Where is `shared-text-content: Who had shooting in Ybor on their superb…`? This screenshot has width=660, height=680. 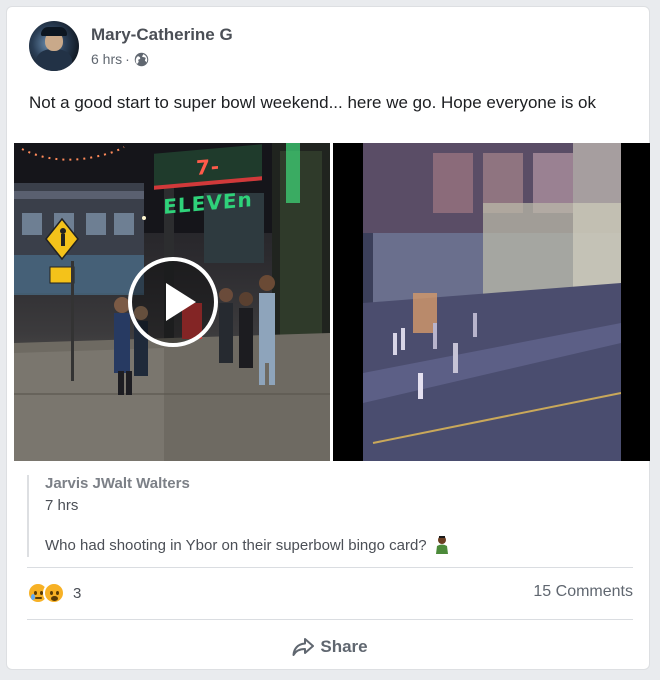 shared-text-content: Who had shooting in Ybor on their superb… is located at coordinates (236, 545).